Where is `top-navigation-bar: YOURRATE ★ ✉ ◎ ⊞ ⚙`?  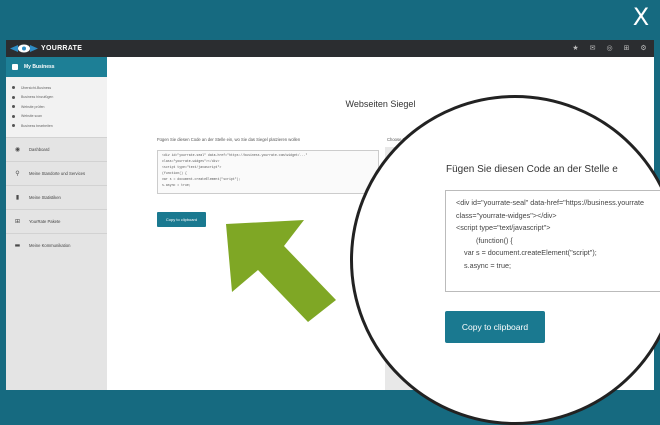 top-navigation-bar: YOURRATE ★ ✉ ◎ ⊞ ⚙ is located at coordinates (330, 48).